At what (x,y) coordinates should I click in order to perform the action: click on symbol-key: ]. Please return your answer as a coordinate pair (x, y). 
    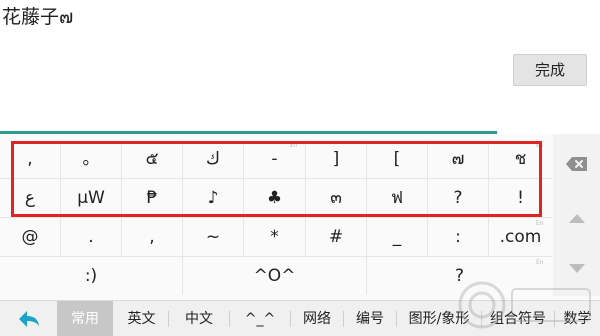
    Looking at the image, I should click on (336, 159).